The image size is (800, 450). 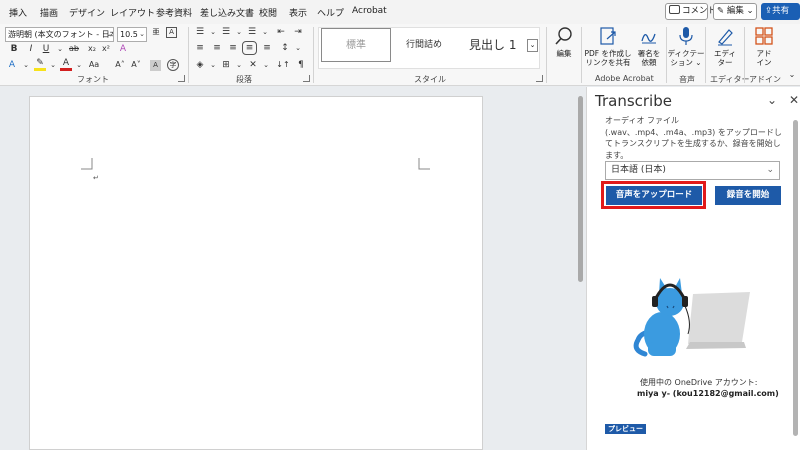 I want to click on paragraph-dialog-launcher, so click(x=306, y=78).